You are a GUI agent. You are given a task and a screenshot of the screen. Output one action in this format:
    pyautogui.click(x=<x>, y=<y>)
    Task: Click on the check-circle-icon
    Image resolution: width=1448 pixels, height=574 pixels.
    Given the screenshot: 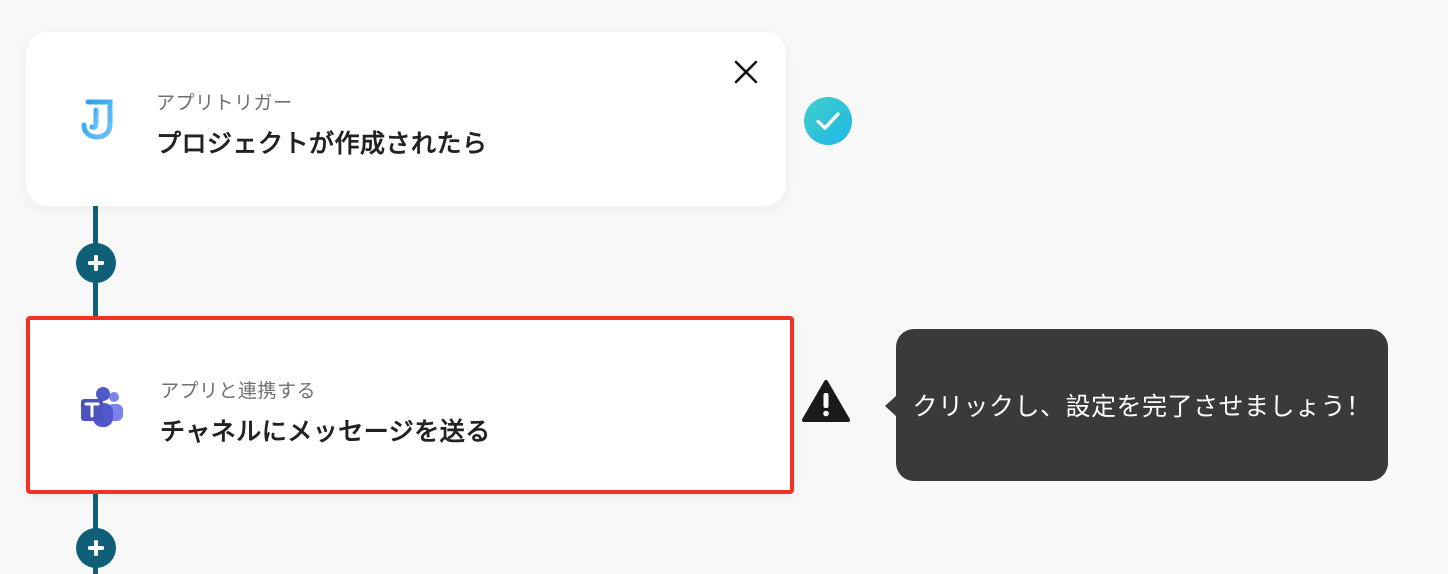 What is the action you would take?
    pyautogui.click(x=828, y=121)
    